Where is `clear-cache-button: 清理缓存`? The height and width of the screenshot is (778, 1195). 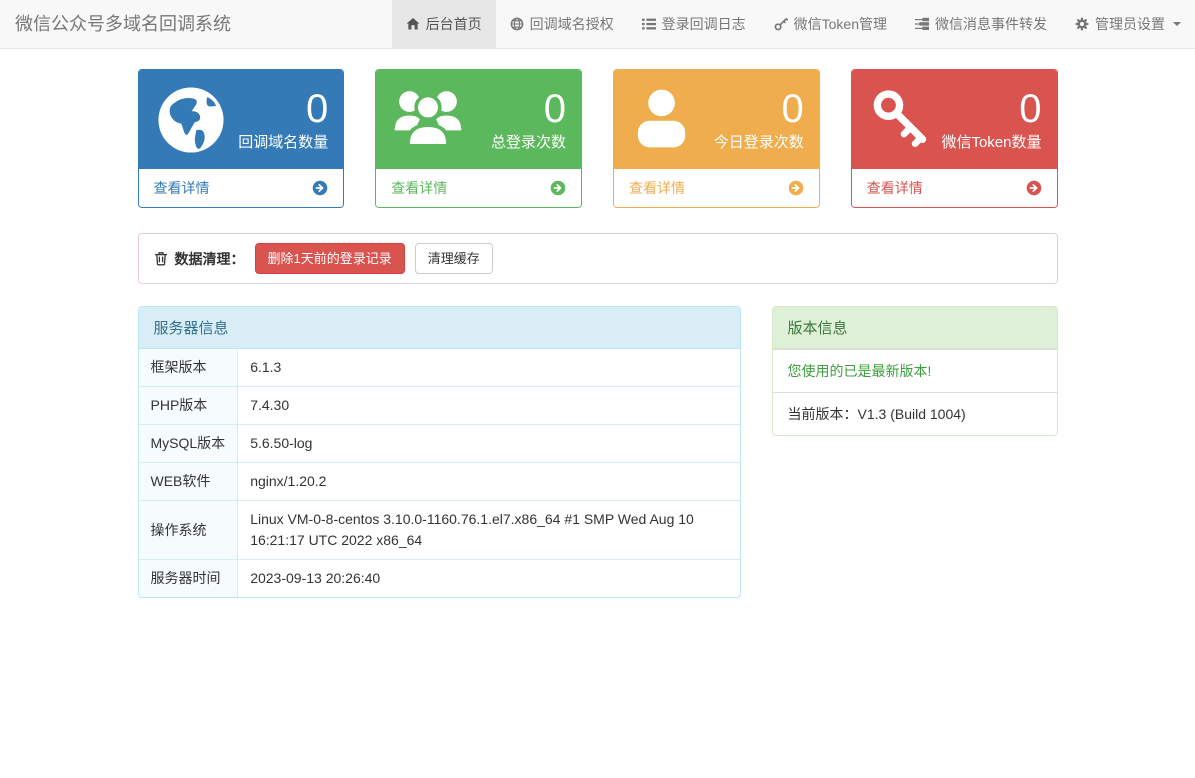
clear-cache-button: 清理缓存 is located at coordinates (453, 258).